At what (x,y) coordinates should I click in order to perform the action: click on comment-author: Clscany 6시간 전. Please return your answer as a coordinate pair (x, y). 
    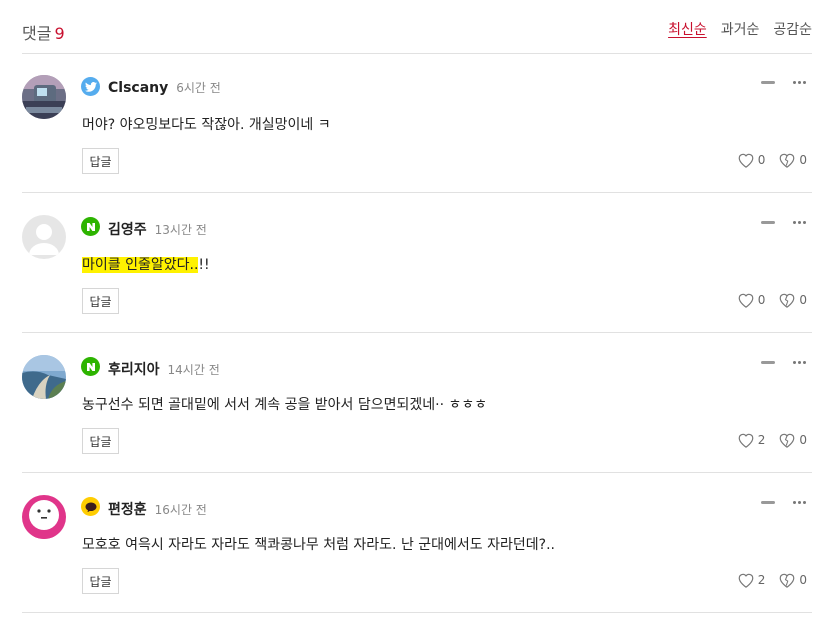
    Looking at the image, I should click on (164, 87).